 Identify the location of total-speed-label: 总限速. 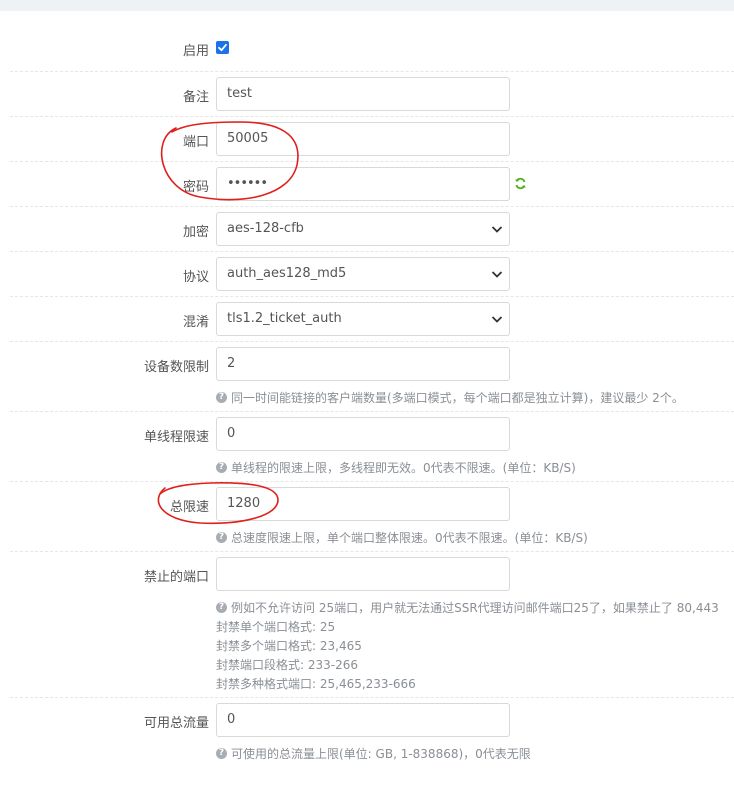
(189, 507).